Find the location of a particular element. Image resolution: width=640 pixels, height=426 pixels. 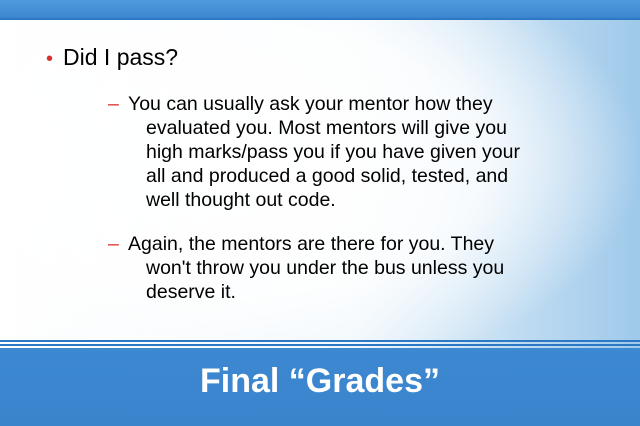

sub-bullet-line: deserve it. is located at coordinates (191, 292).